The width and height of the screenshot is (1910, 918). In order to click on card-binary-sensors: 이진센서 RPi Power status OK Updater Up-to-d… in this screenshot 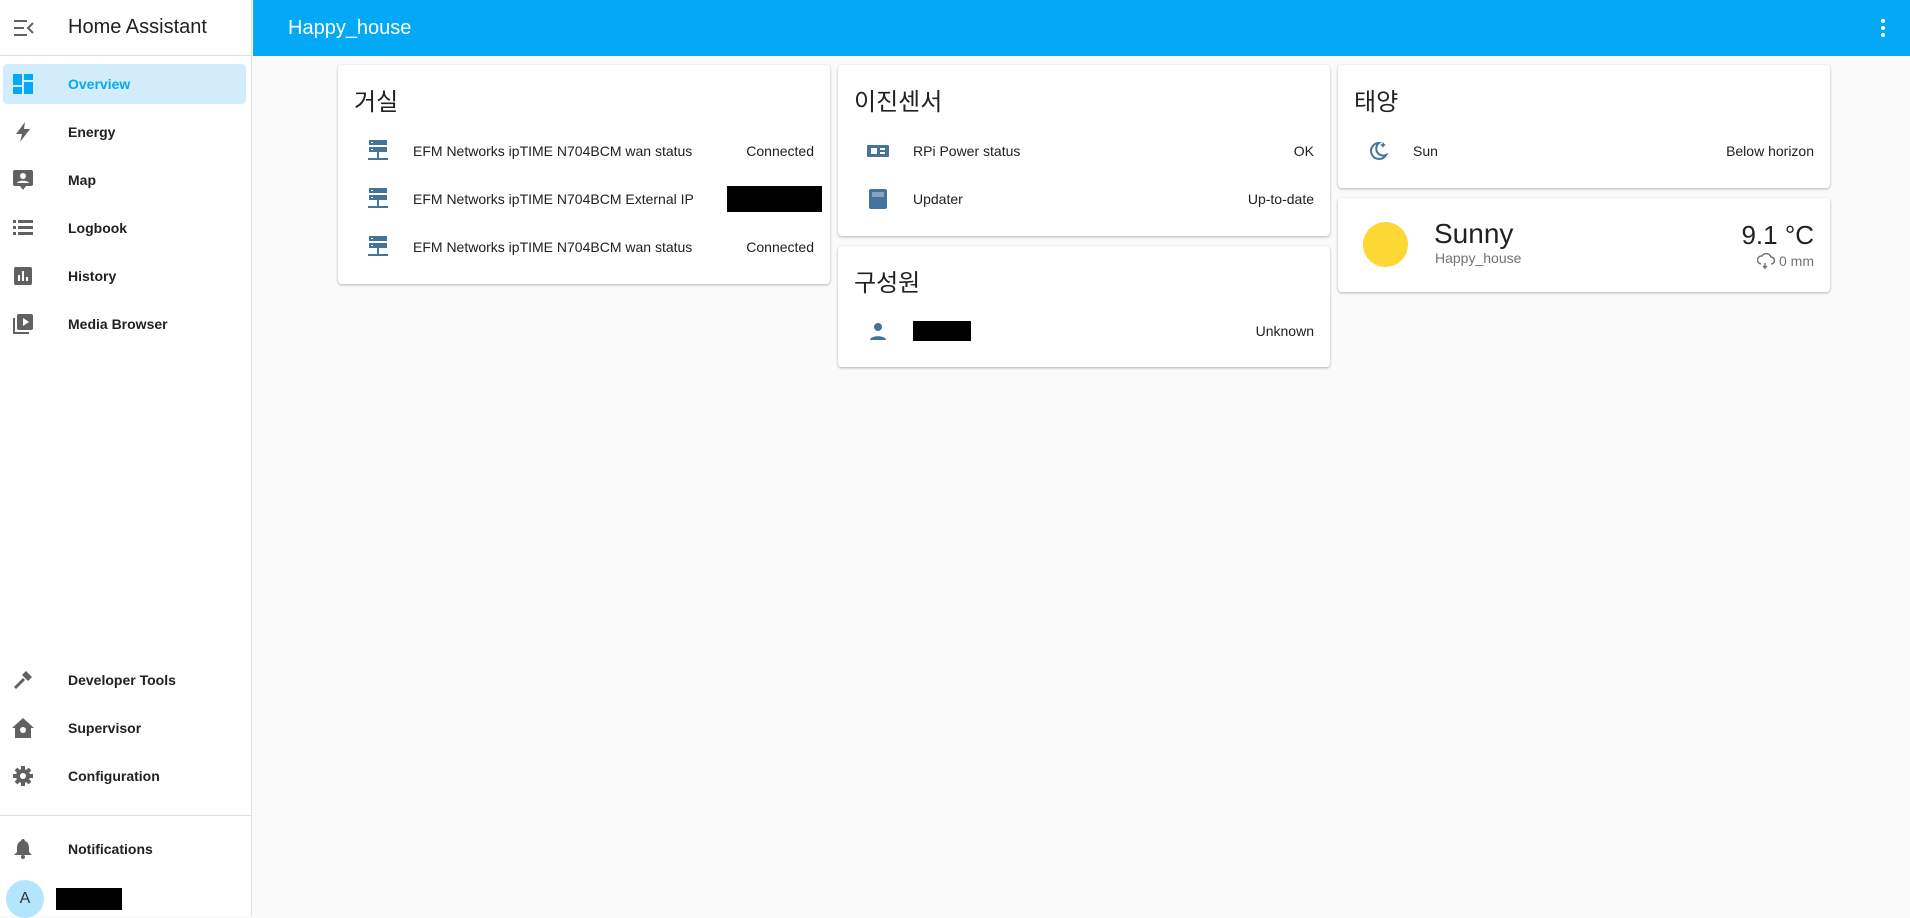, I will do `click(1084, 150)`.